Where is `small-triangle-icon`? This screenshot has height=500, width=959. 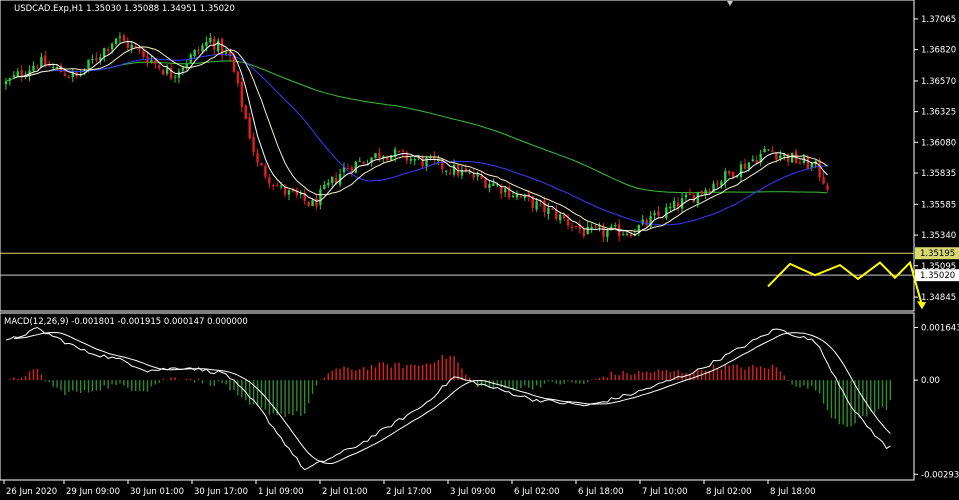
small-triangle-icon is located at coordinates (730, 3).